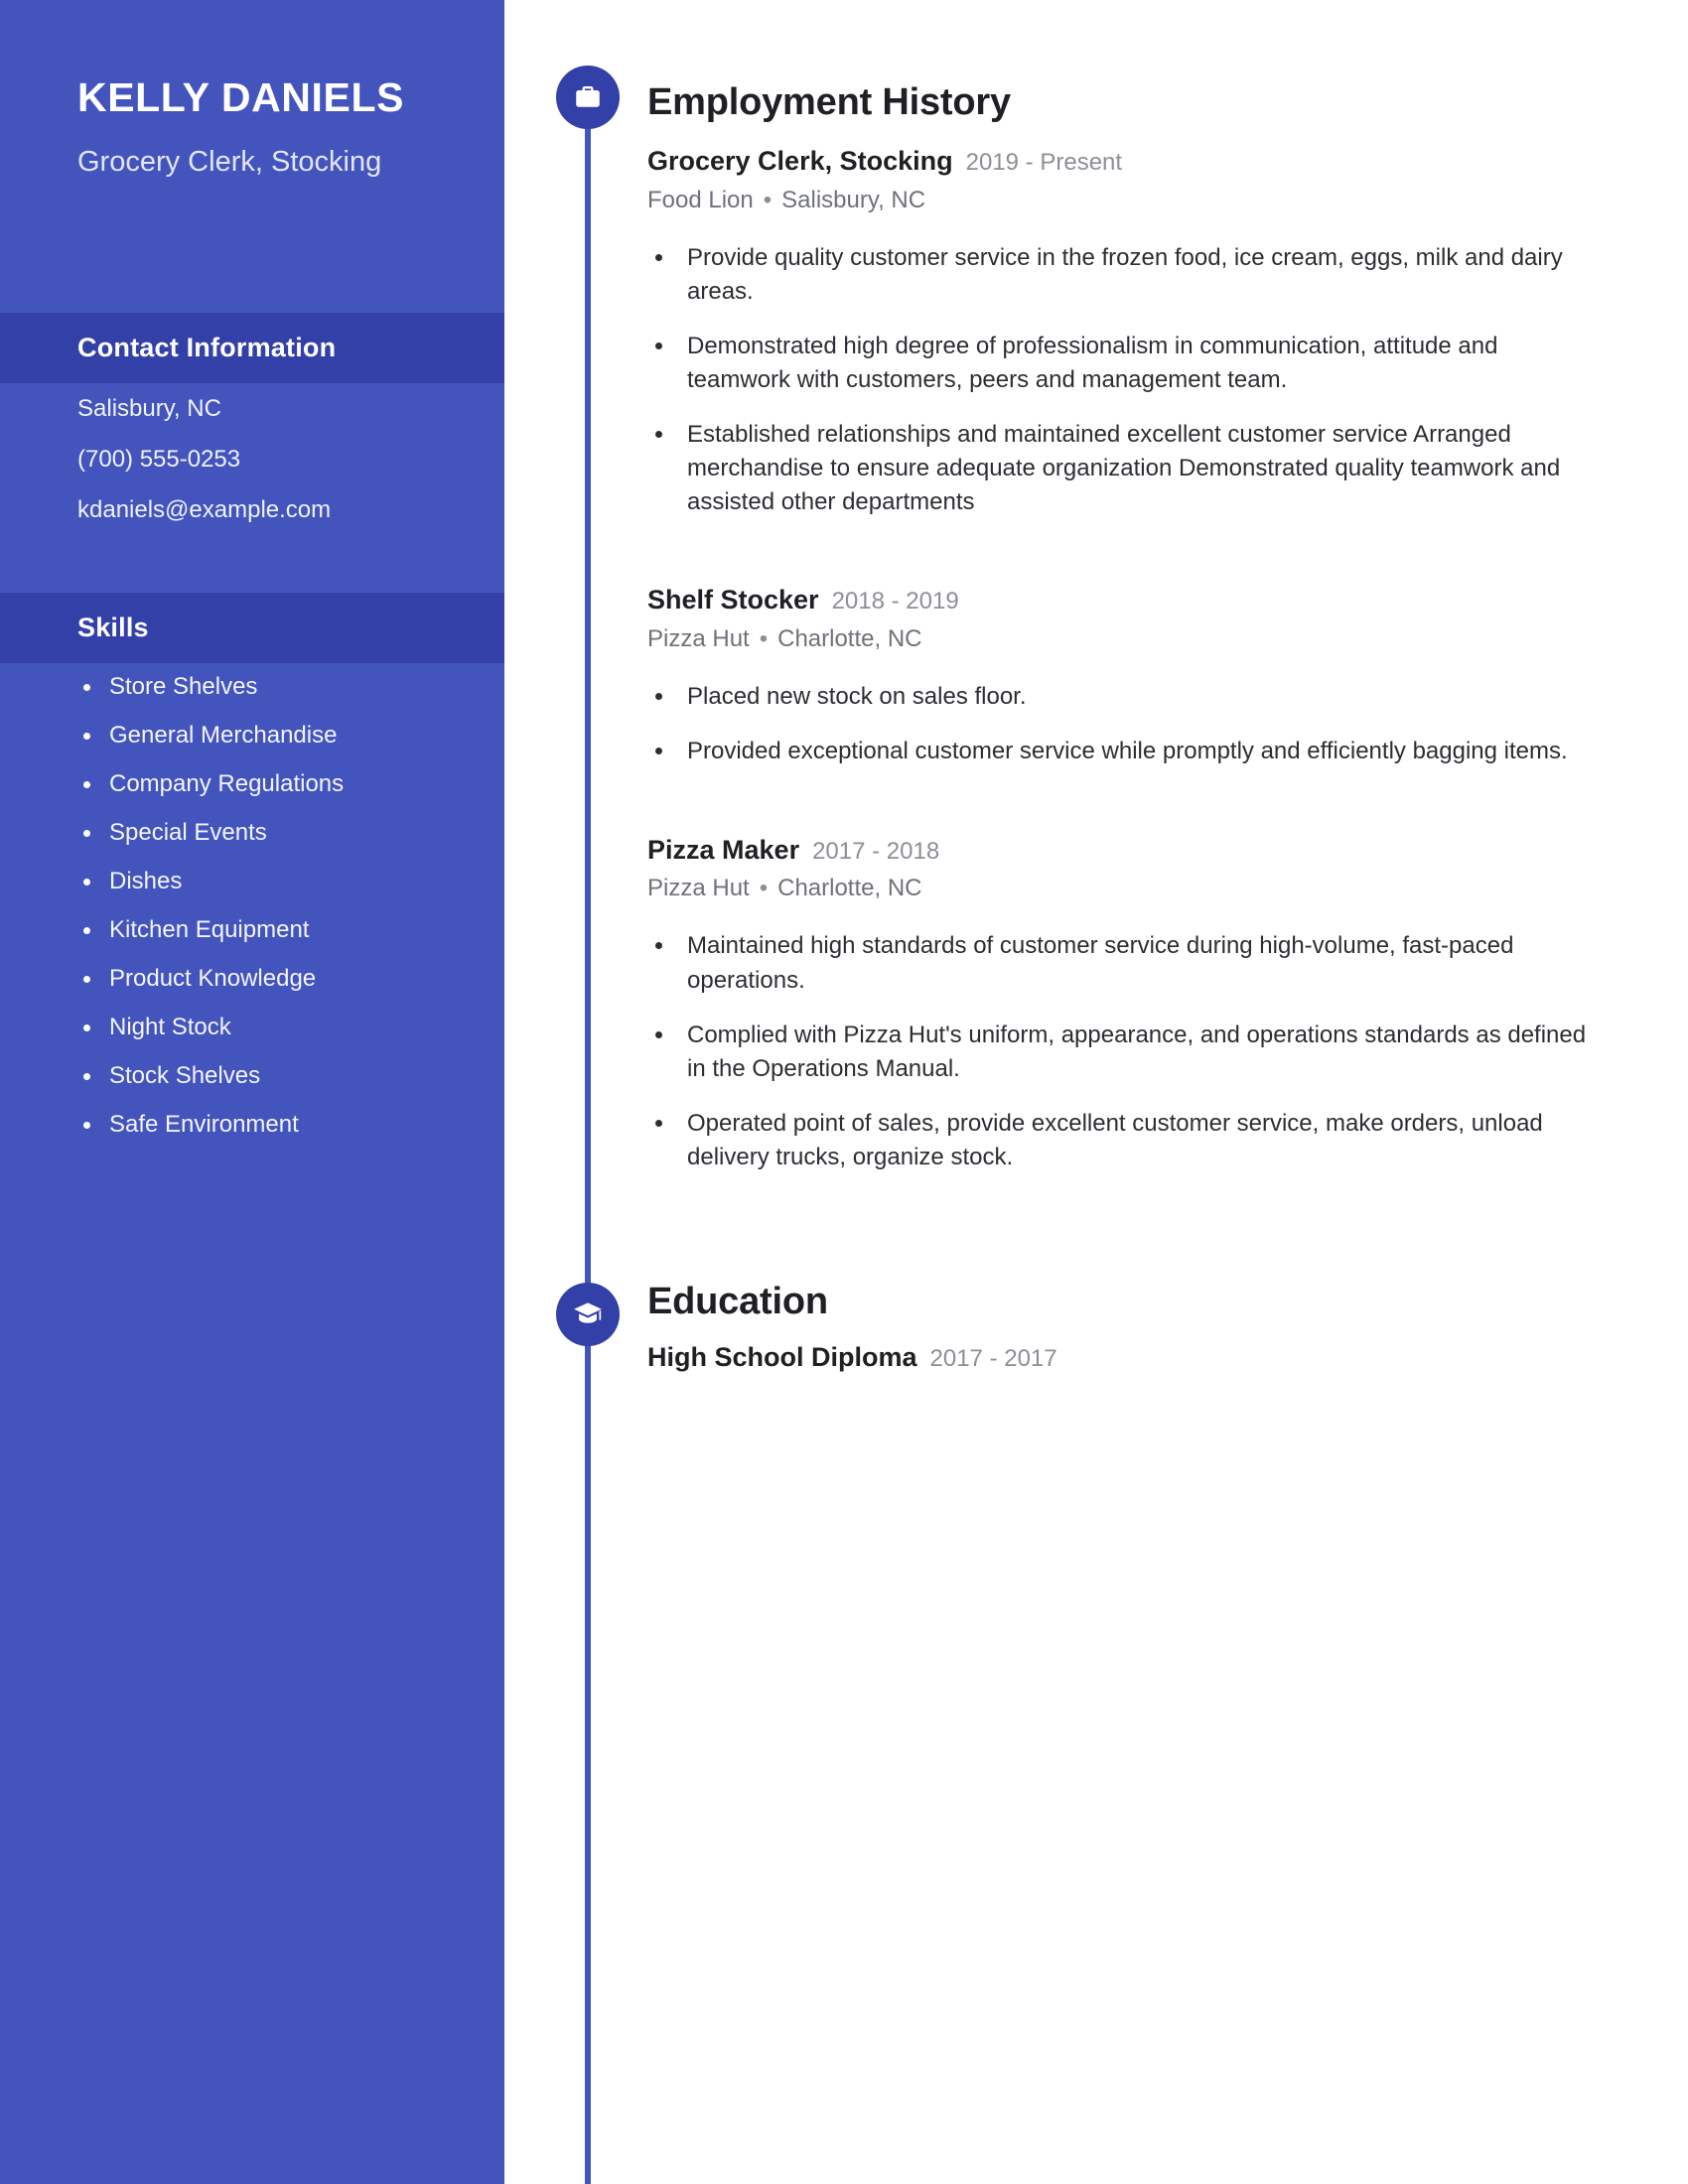 This screenshot has width=1688, height=2184. I want to click on candidate-name: KELLY DANIELS, so click(241, 97).